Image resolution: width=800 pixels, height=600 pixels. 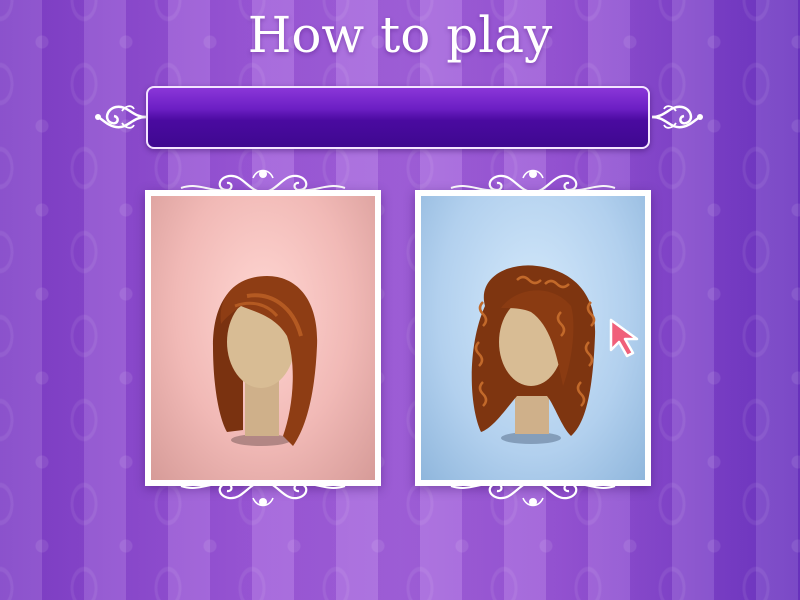 I want to click on straight-hair-illustration, so click(x=265, y=361).